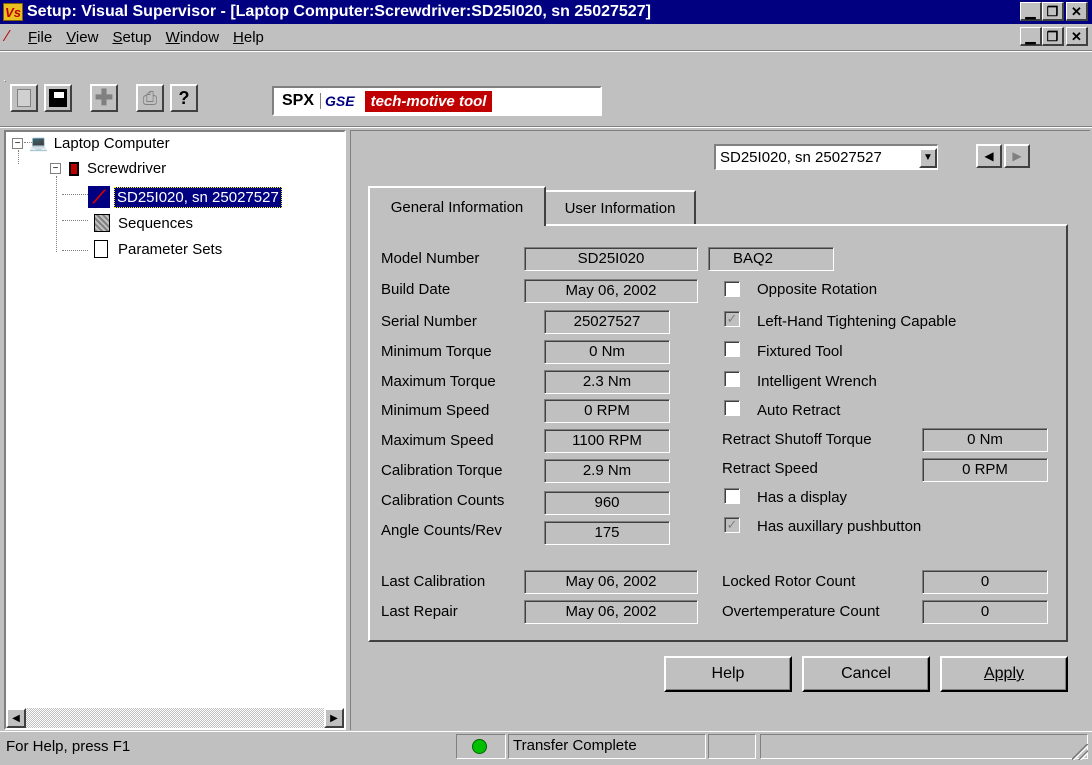  Describe the element at coordinates (170, 249) in the screenshot. I see `tree-label-parameter-sets: Parameter Sets` at that location.